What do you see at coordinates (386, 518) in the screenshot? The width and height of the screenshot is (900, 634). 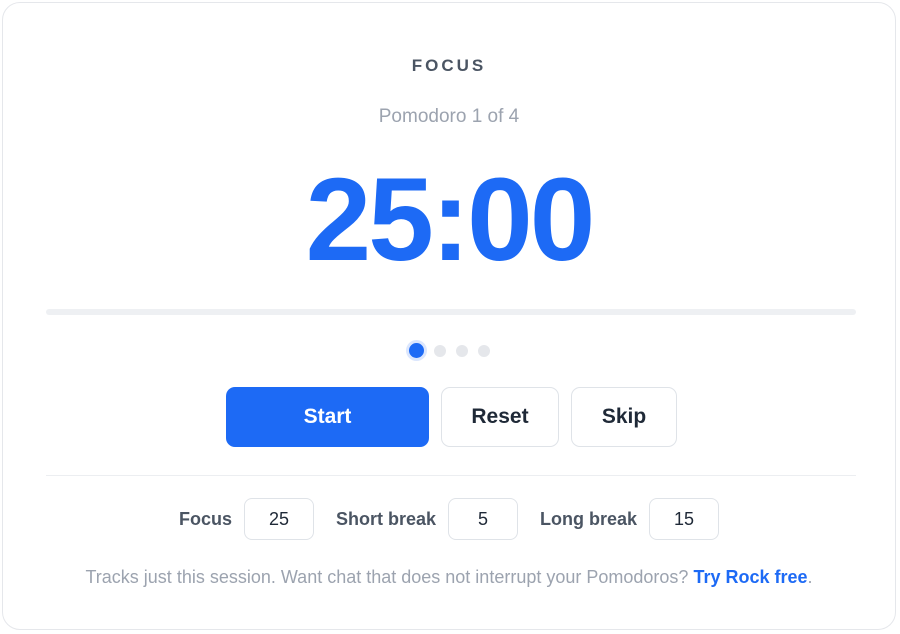 I see `short-break-label: Short break` at bounding box center [386, 518].